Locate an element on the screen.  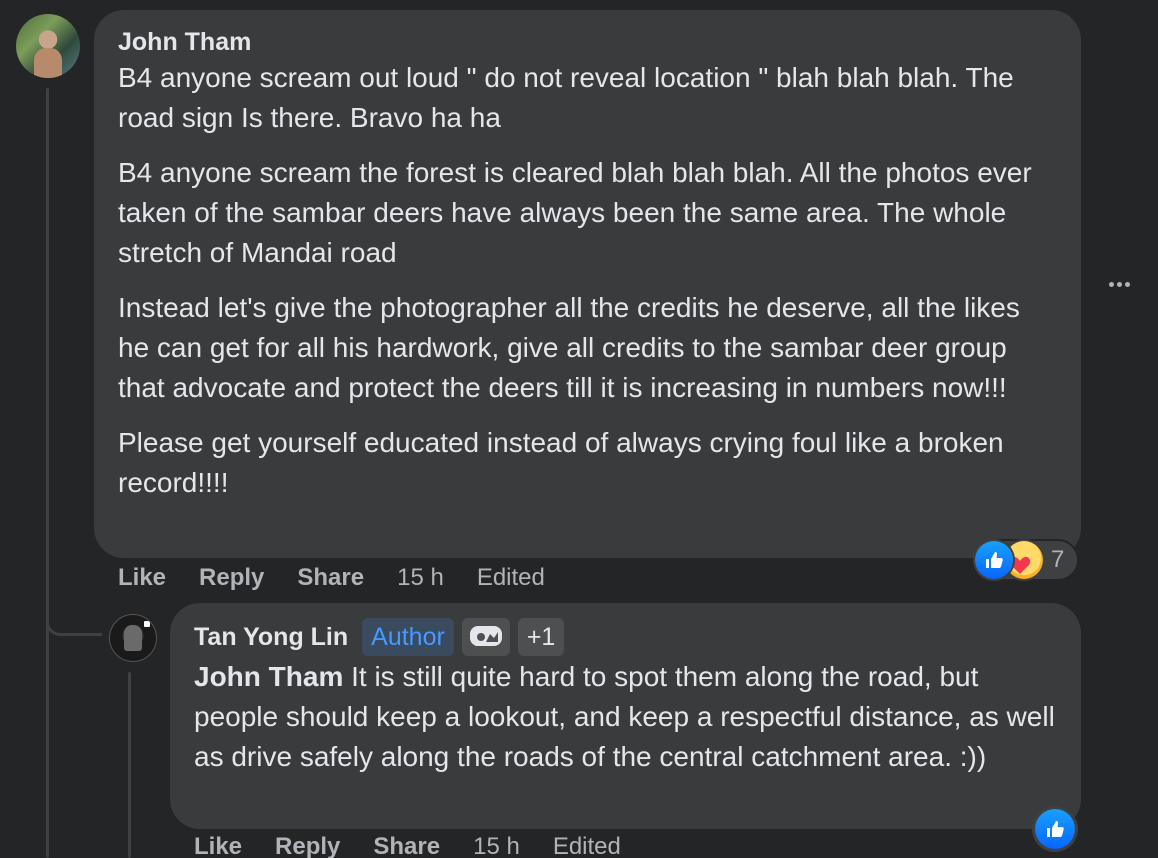
more-options-button is located at coordinates (1119, 284).